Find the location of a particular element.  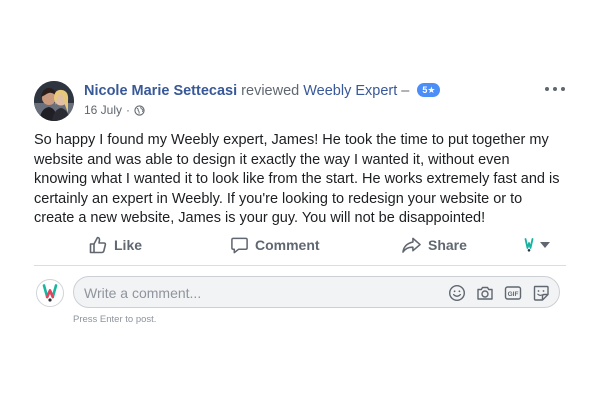

share-label: Share is located at coordinates (447, 245).